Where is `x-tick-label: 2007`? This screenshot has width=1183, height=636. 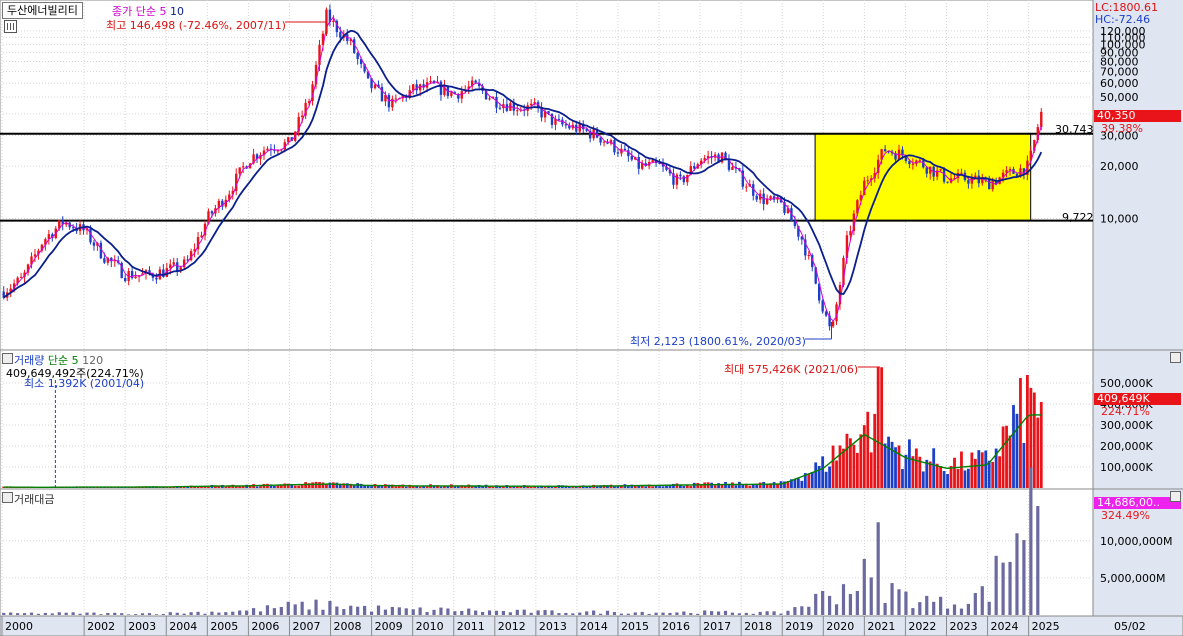
x-tick-label: 2007 is located at coordinates (306, 626).